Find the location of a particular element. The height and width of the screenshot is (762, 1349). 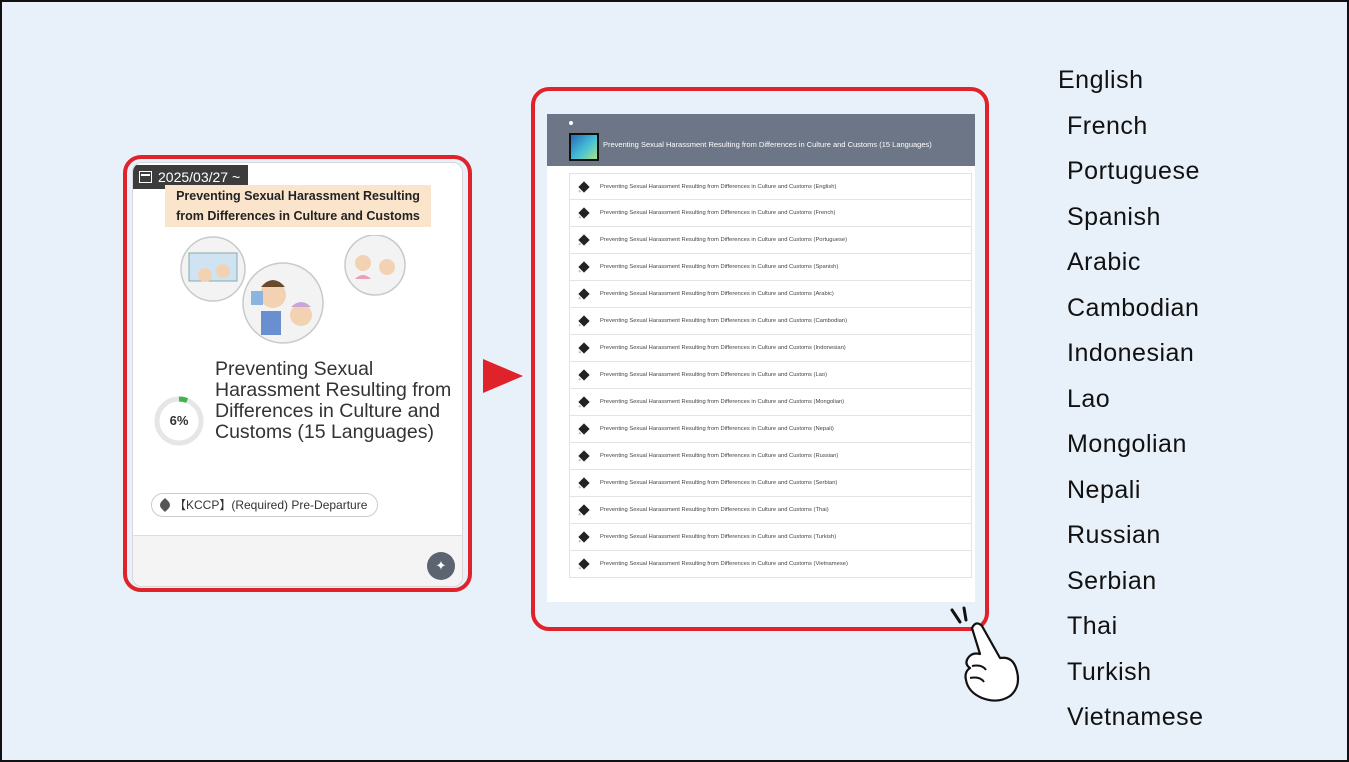

pin-icon: ✦ is located at coordinates (441, 566).